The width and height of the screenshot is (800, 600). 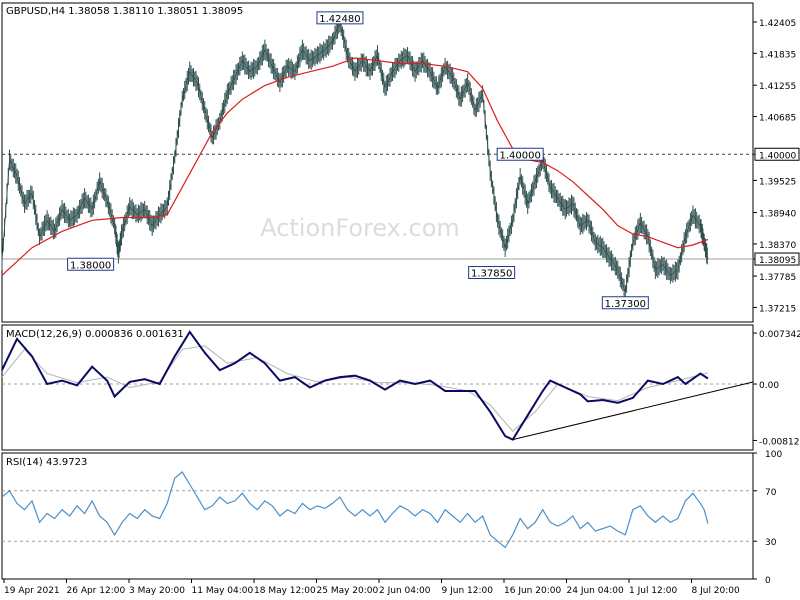 I want to click on watermark: ActionForex.com, so click(x=360, y=228).